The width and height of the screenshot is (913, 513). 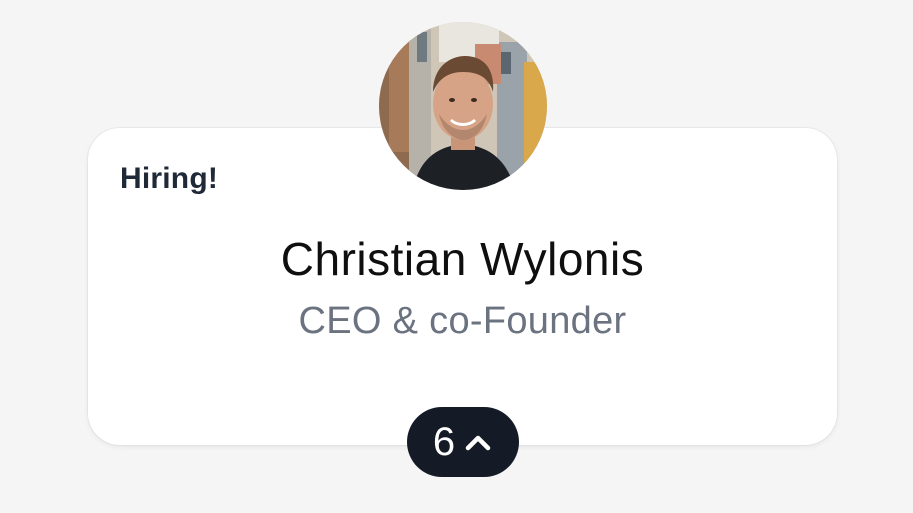 What do you see at coordinates (444, 442) in the screenshot?
I see `upvote-count: 6` at bounding box center [444, 442].